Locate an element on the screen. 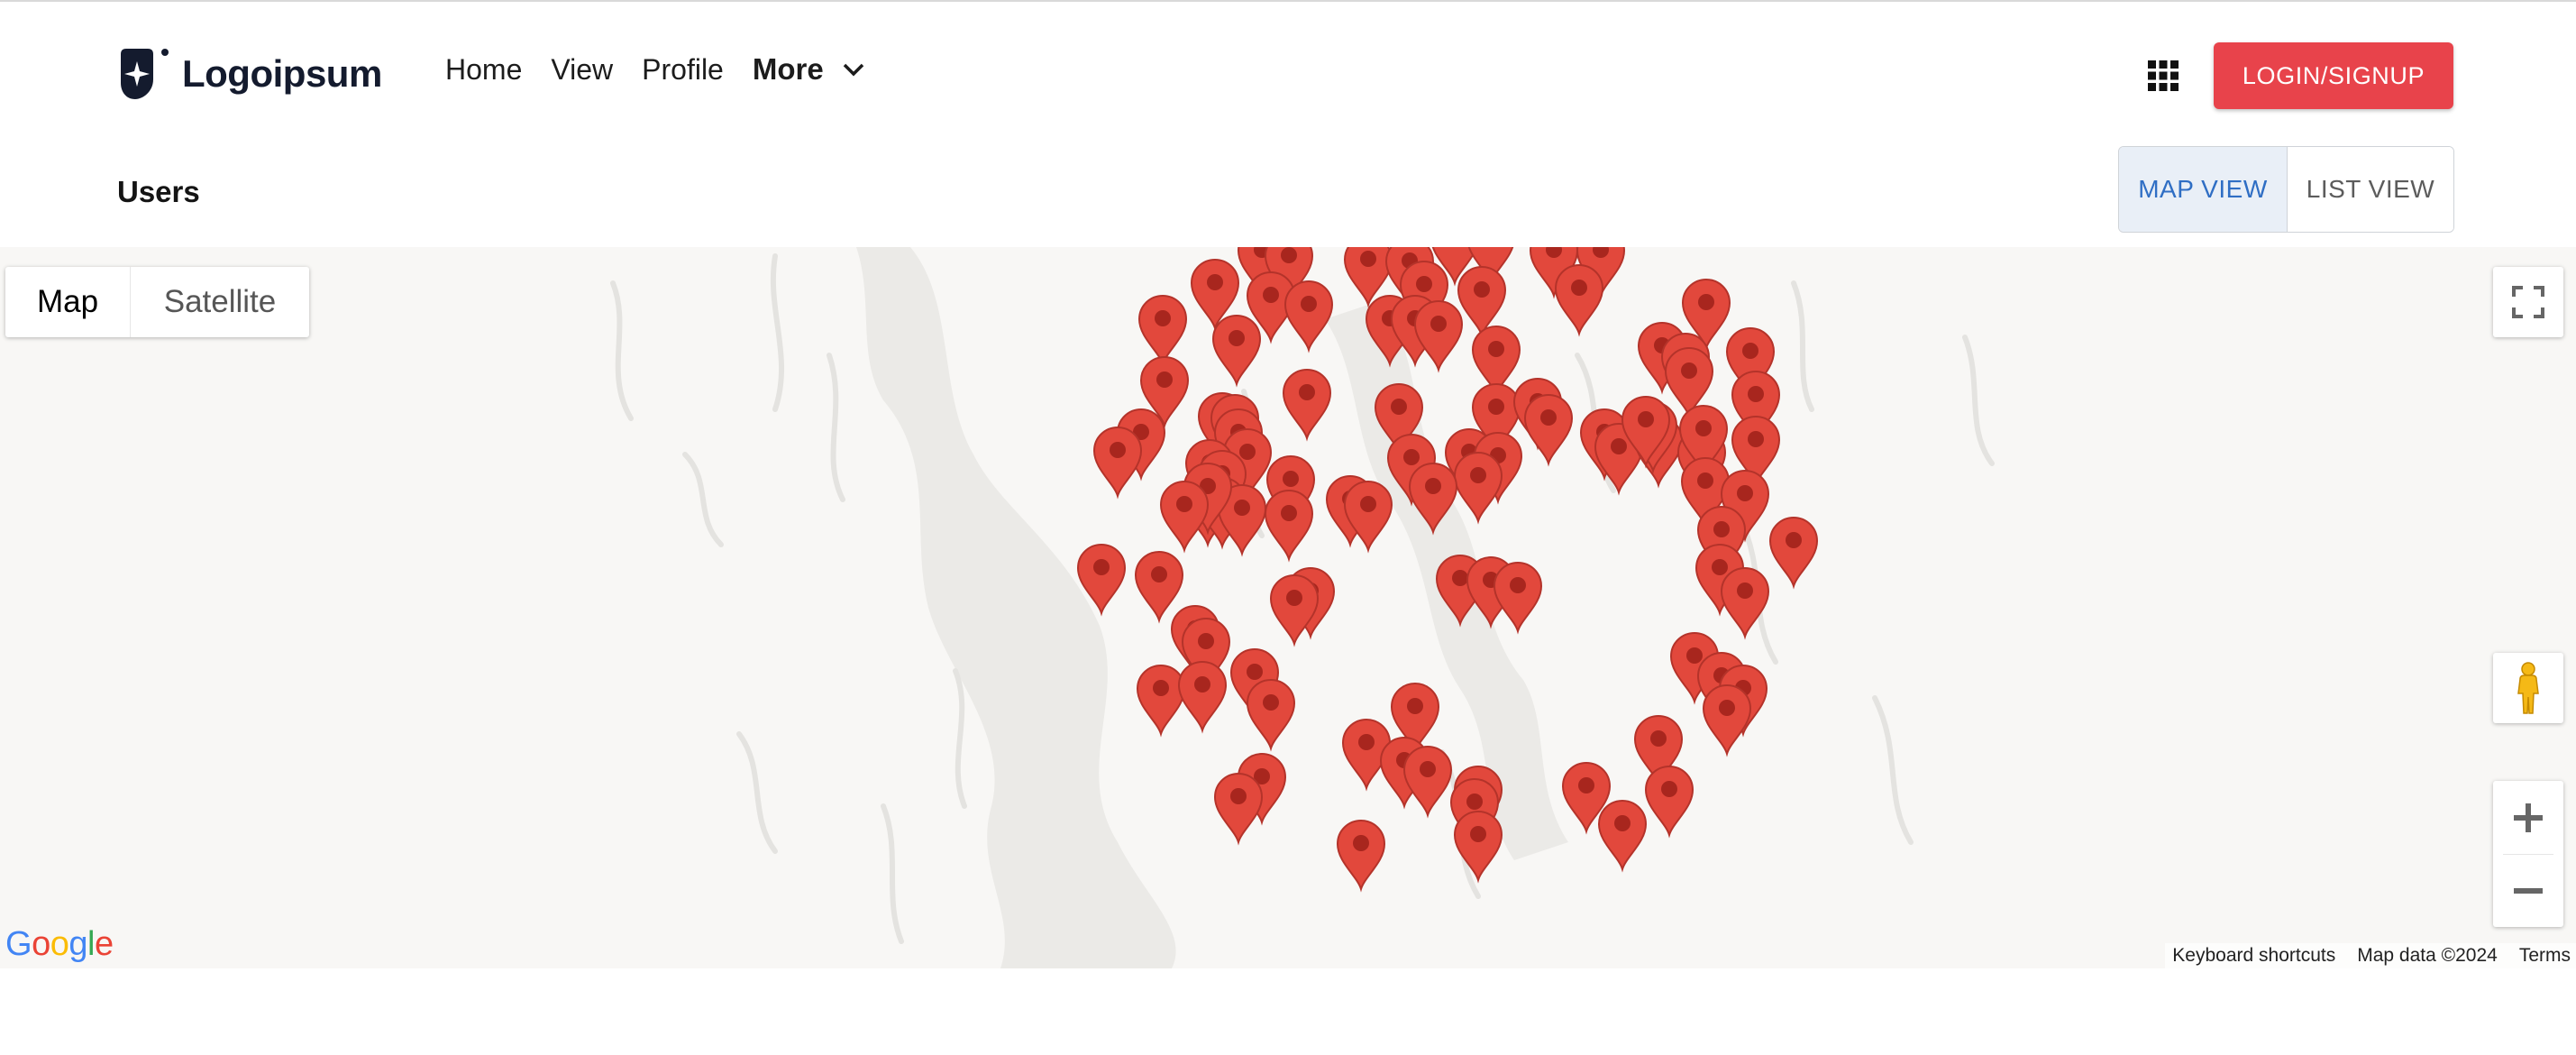 This screenshot has height=1055, width=2576. nav-view: View is located at coordinates (582, 70).